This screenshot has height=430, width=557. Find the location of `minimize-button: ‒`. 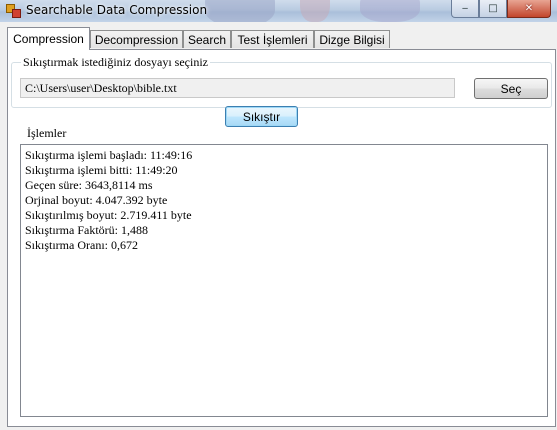

minimize-button: ‒ is located at coordinates (465, 9).